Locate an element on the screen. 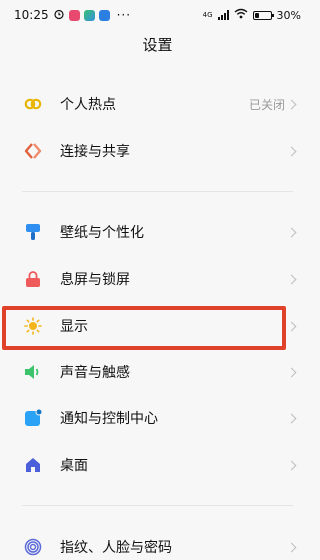 The height and width of the screenshot is (560, 320). status-time: 10:25 is located at coordinates (31, 15).